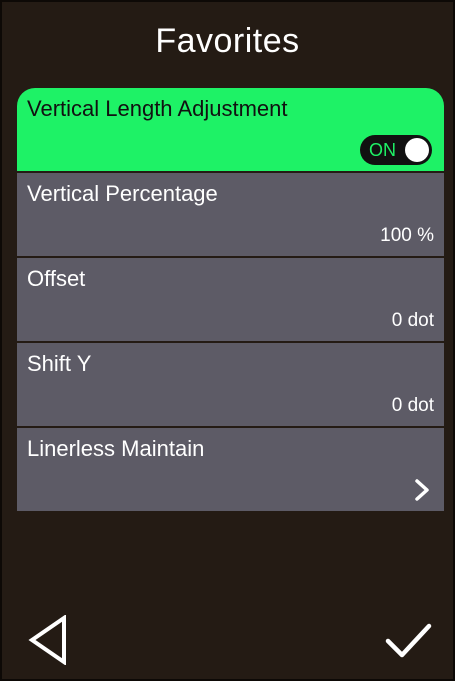  I want to click on list-item-linerless-maintain: Linerless Maintain, so click(230, 469).